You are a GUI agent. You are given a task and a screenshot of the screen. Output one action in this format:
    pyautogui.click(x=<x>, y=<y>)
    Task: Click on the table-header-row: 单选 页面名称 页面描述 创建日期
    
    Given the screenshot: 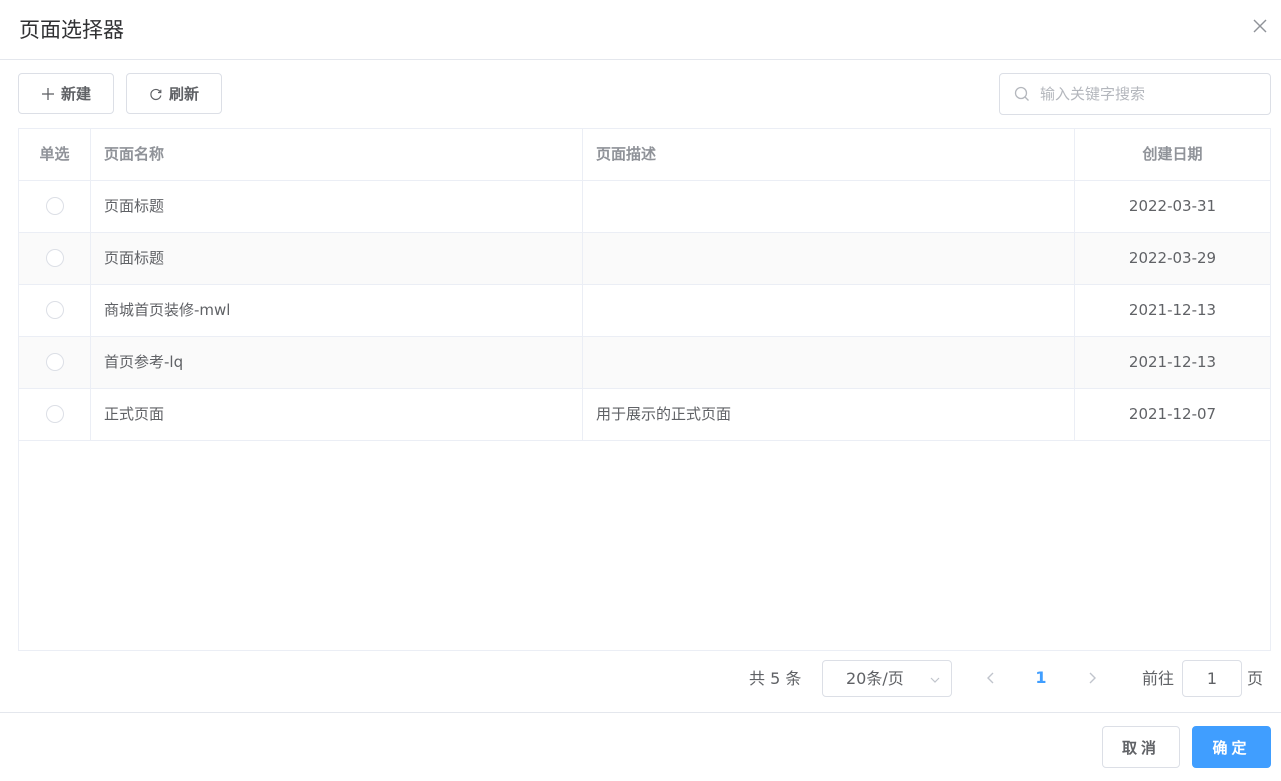 What is the action you would take?
    pyautogui.click(x=644, y=155)
    